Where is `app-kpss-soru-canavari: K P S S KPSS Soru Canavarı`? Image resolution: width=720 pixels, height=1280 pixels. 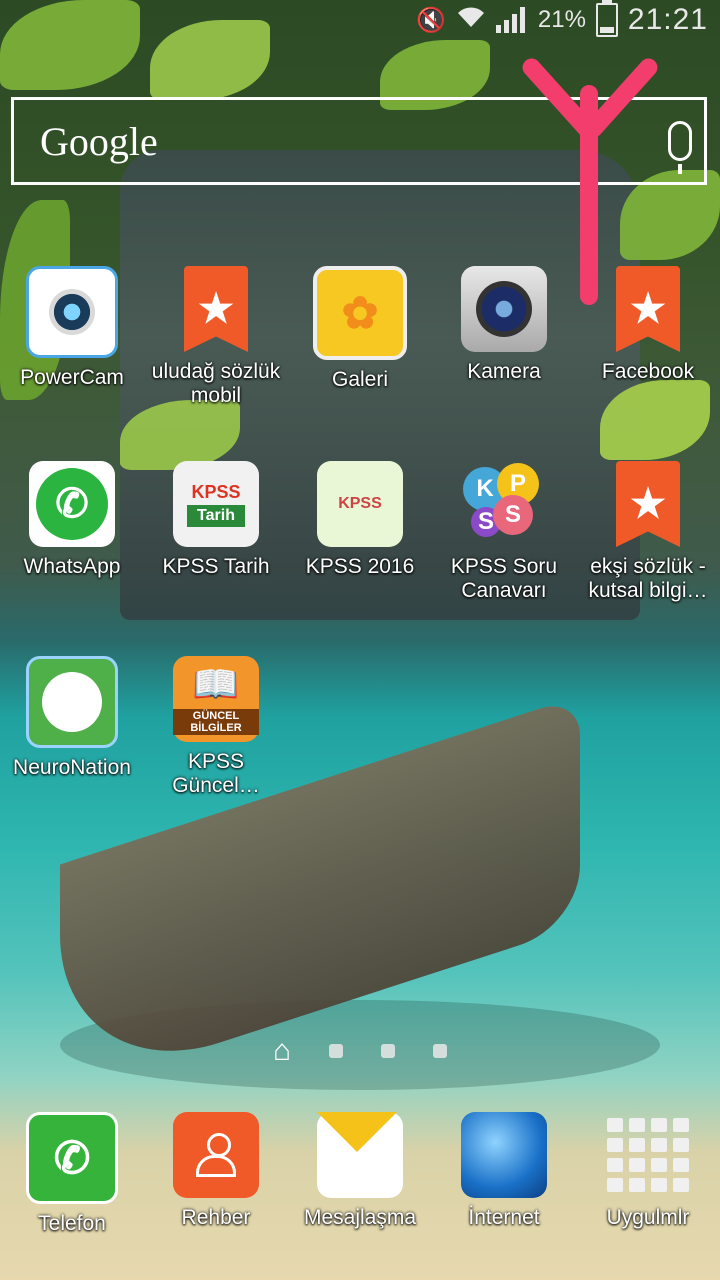
app-kpss-soru-canavari: K P S S KPSS Soru Canavarı is located at coordinates (504, 532).